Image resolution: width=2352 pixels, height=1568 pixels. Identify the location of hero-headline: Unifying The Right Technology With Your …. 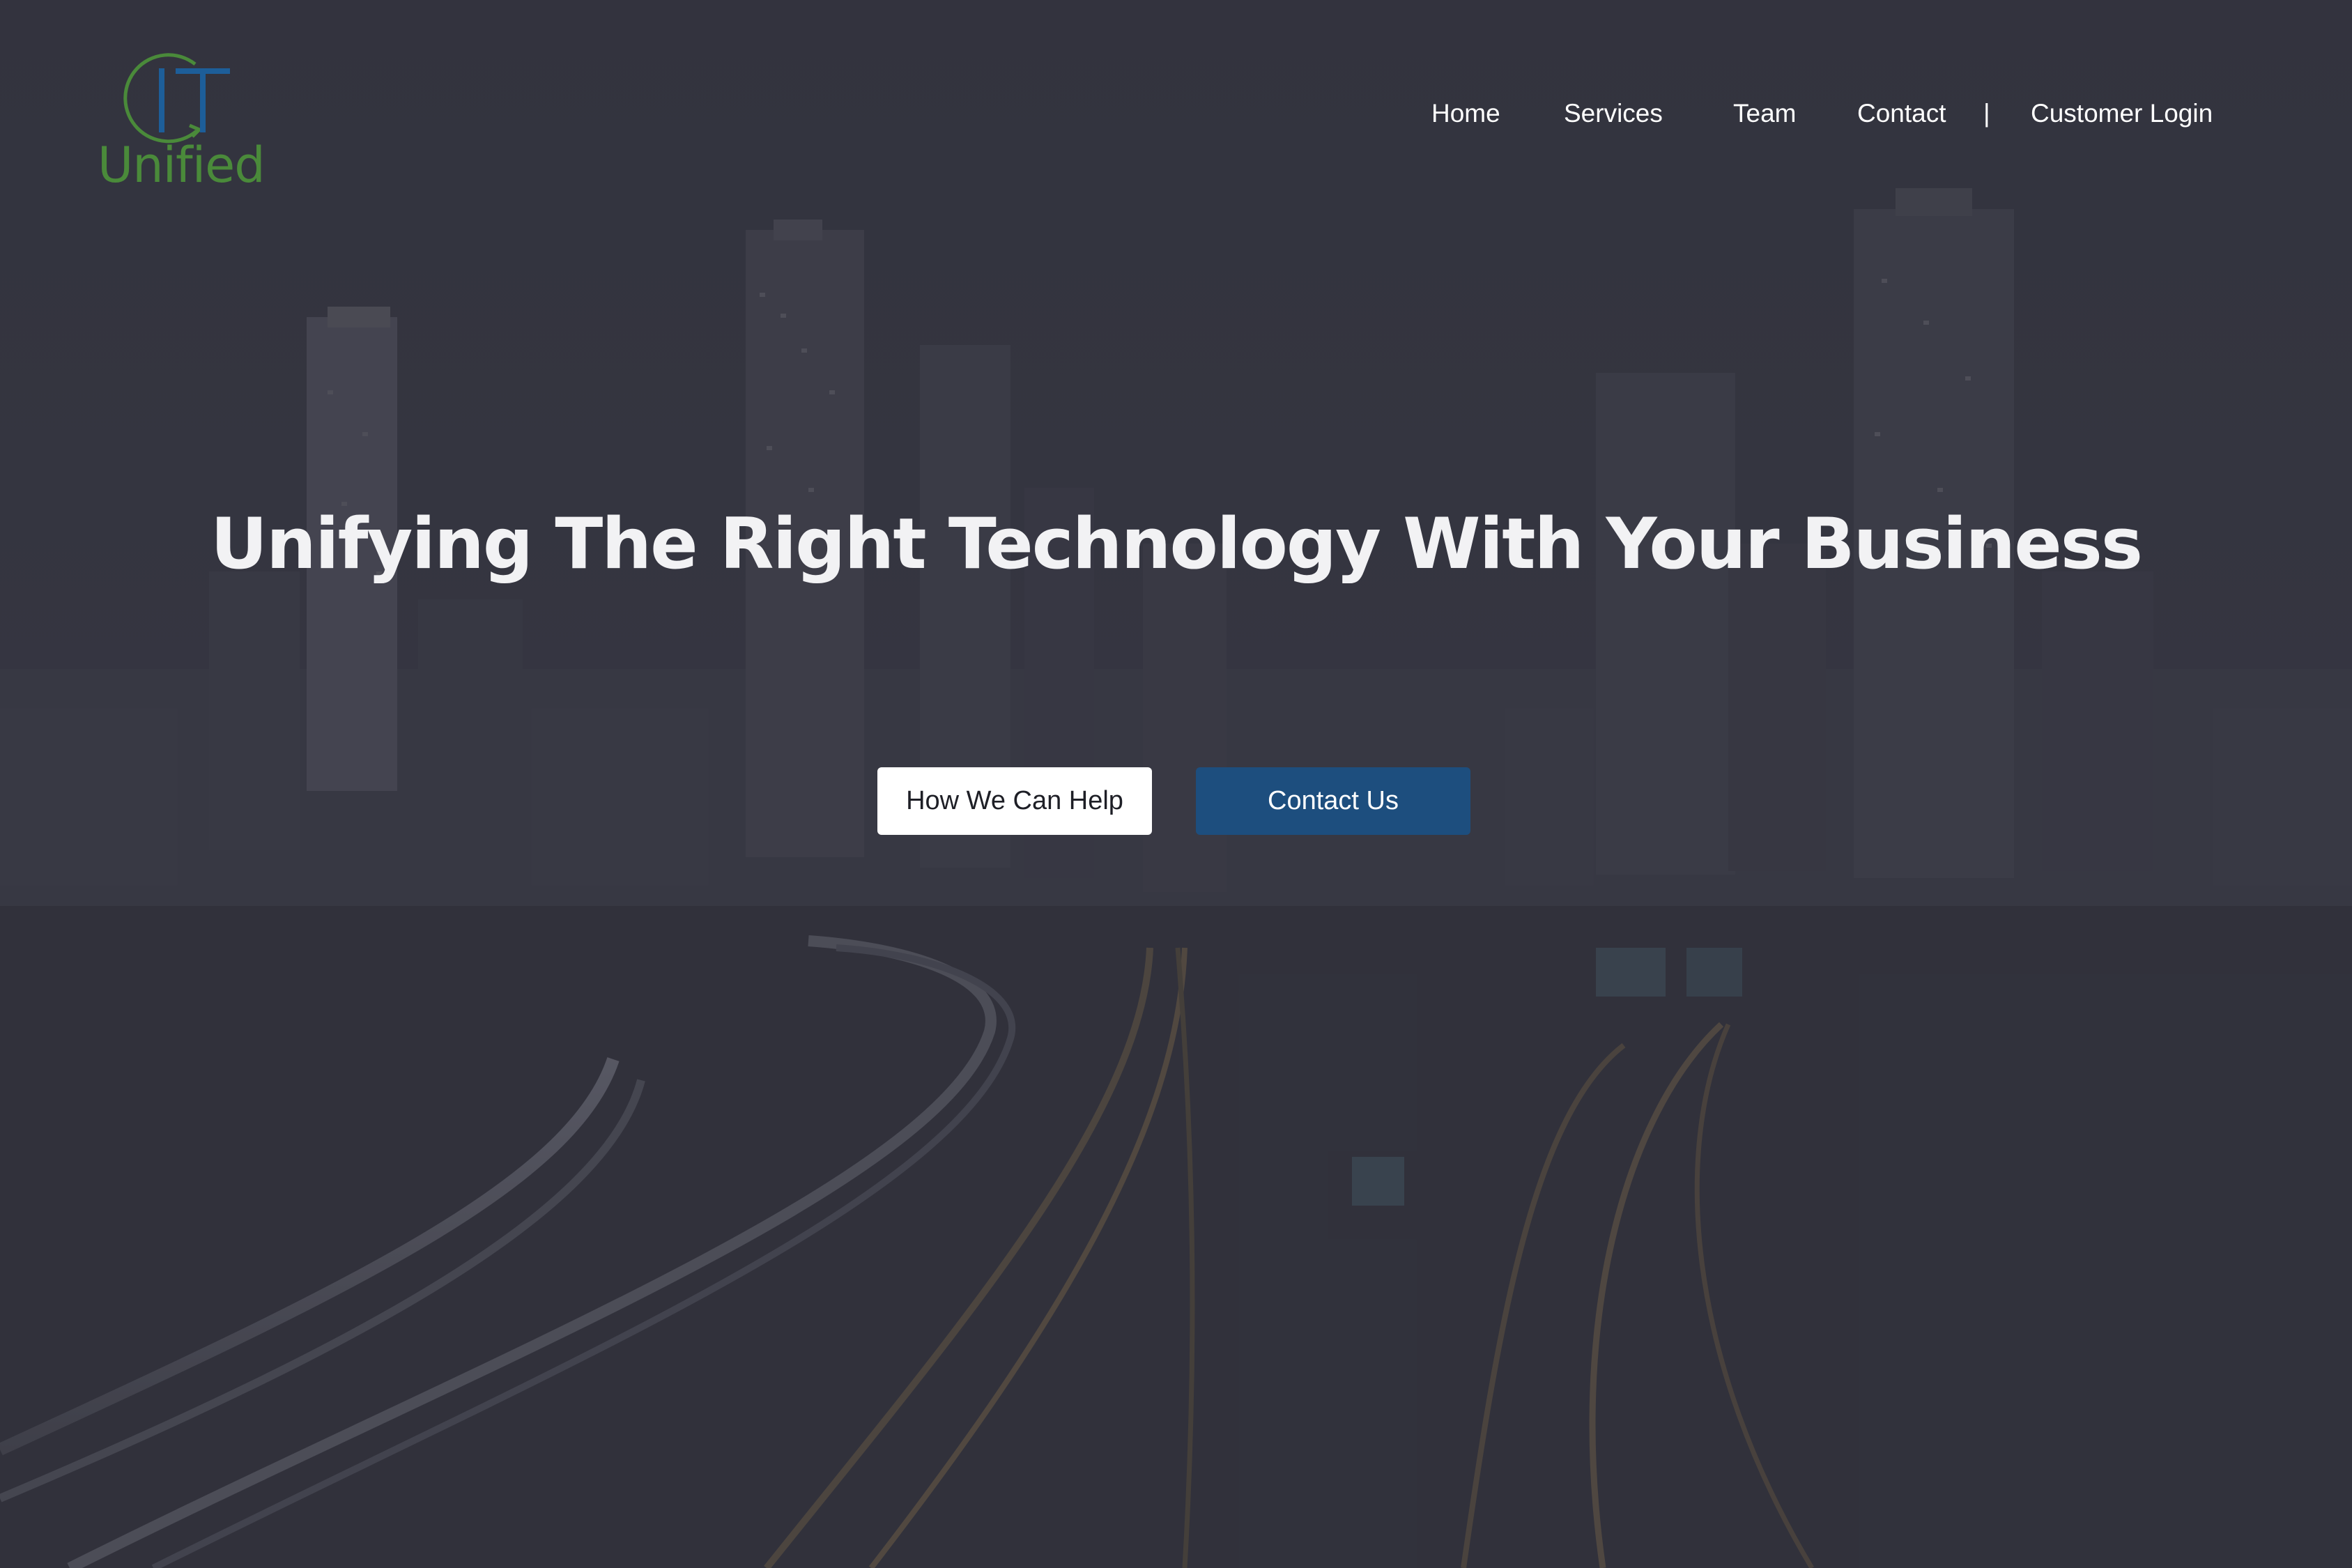
(1176, 543).